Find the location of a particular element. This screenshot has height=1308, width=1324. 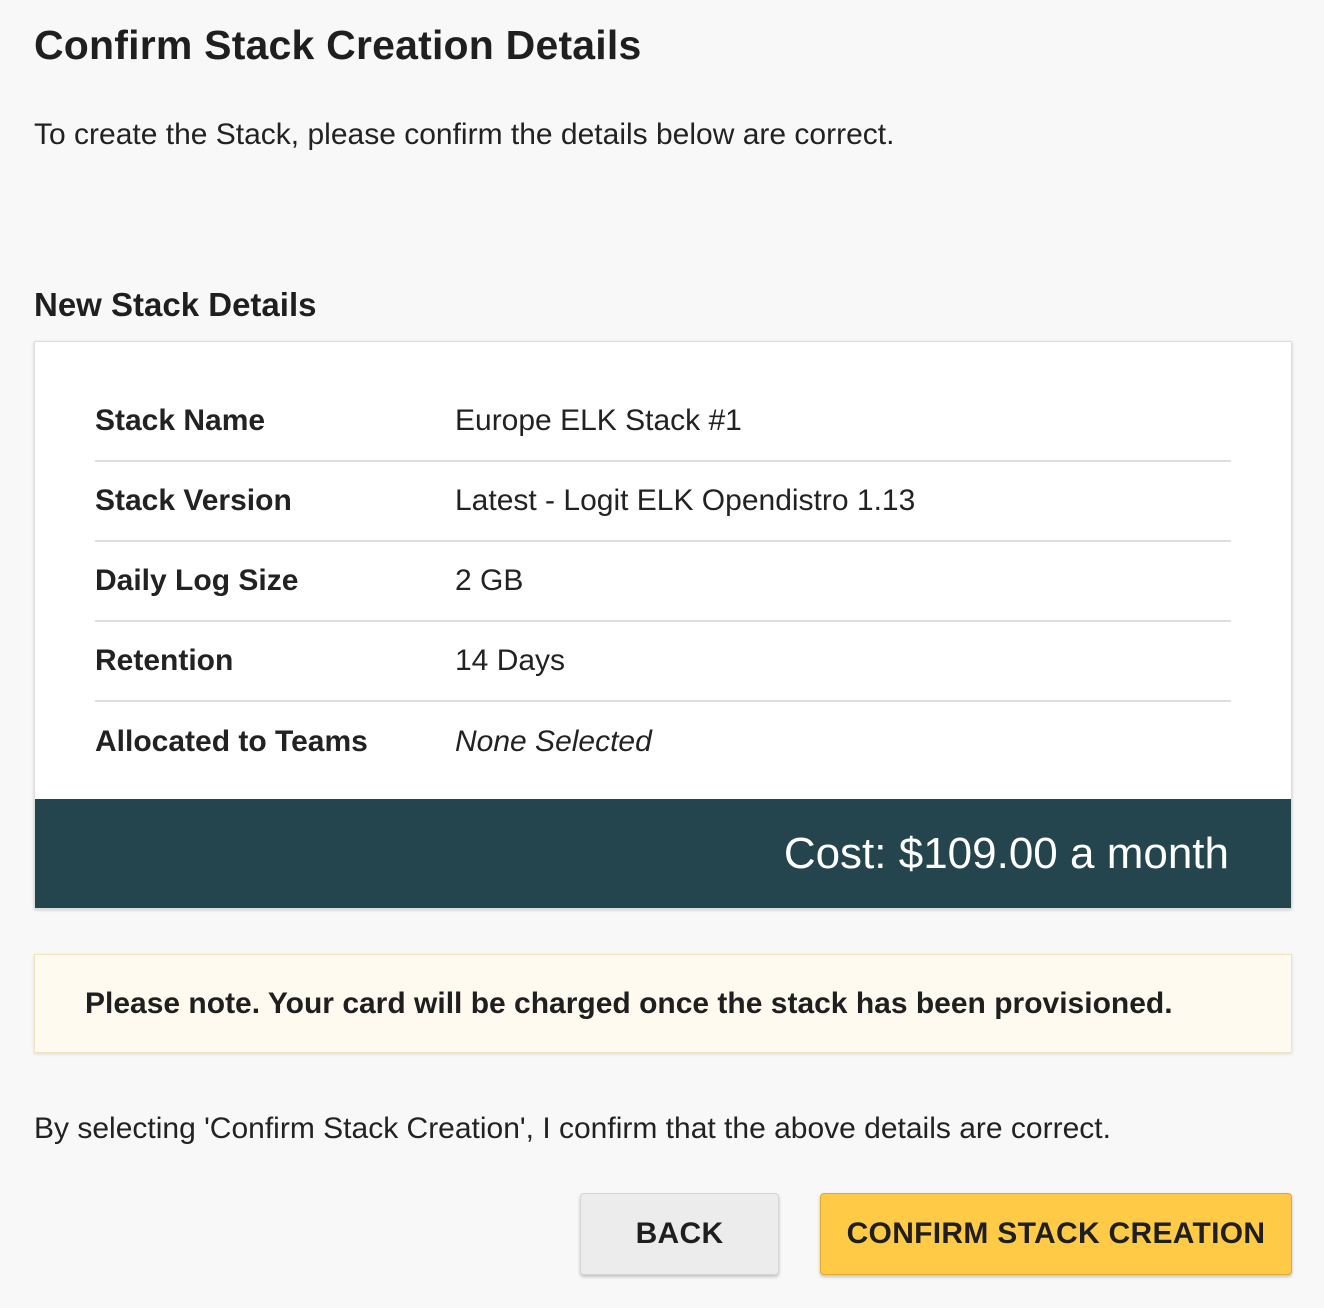

detail-row-allocated-teams: Allocated to Teams None Selected is located at coordinates (663, 742).